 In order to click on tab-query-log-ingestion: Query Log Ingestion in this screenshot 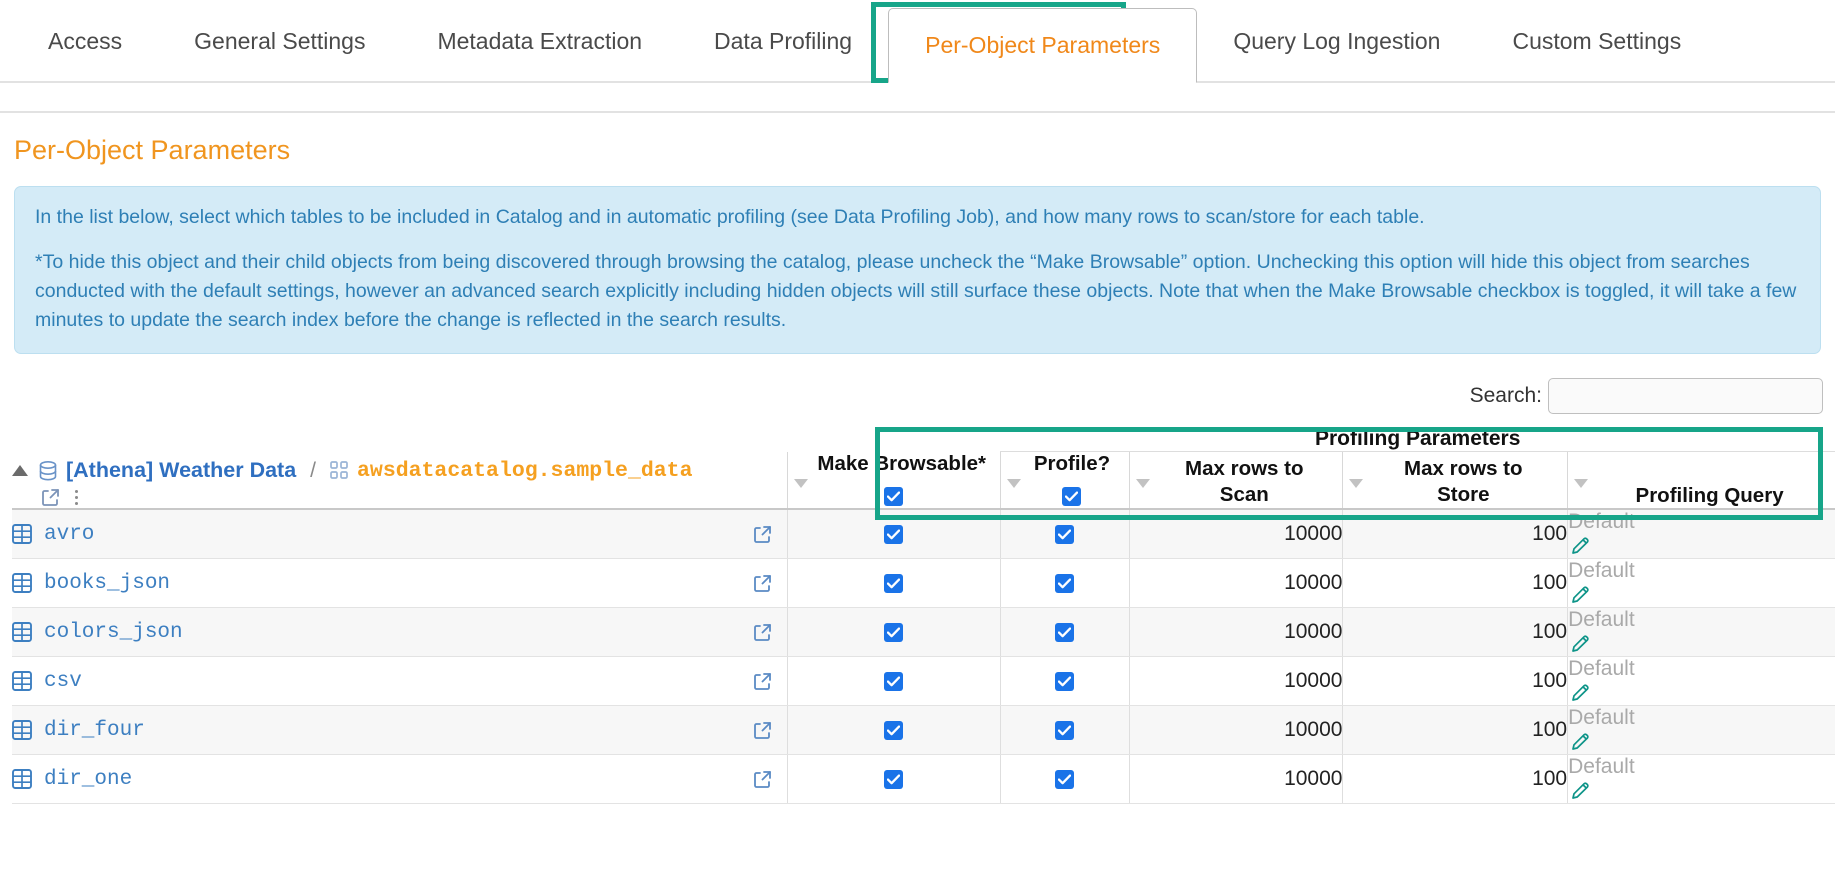, I will do `click(1336, 41)`.